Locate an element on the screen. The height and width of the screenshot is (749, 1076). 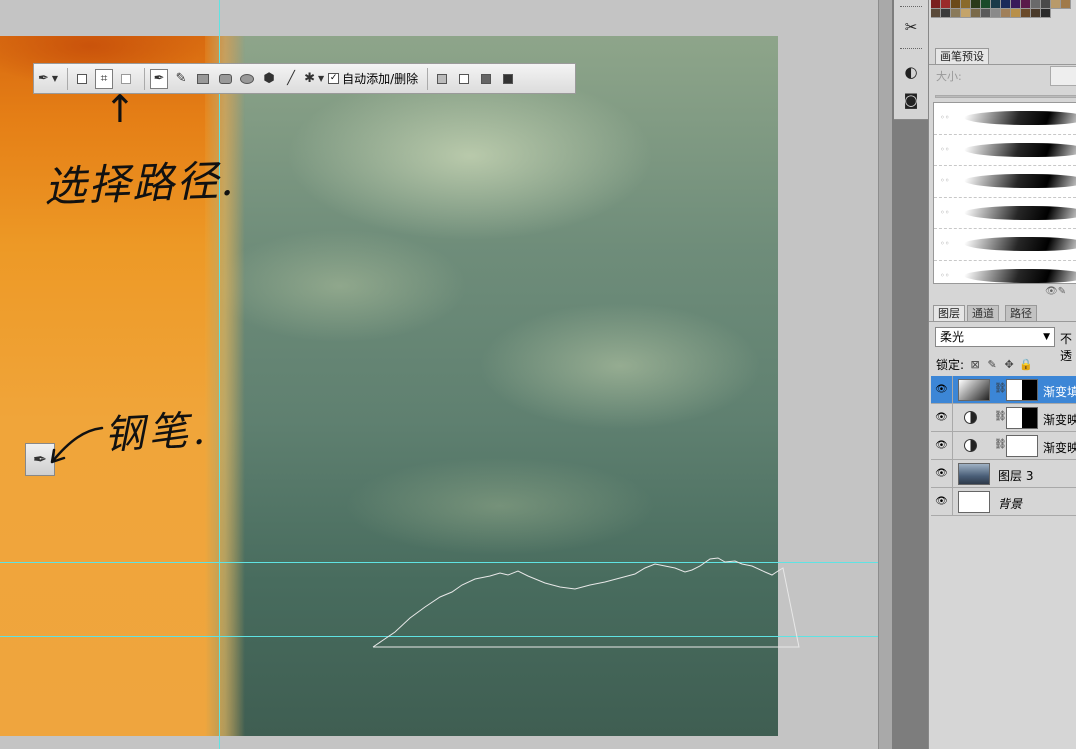
auto-add-delete-checkbox: ✓ 自动添加/删除 is located at coordinates (373, 78).